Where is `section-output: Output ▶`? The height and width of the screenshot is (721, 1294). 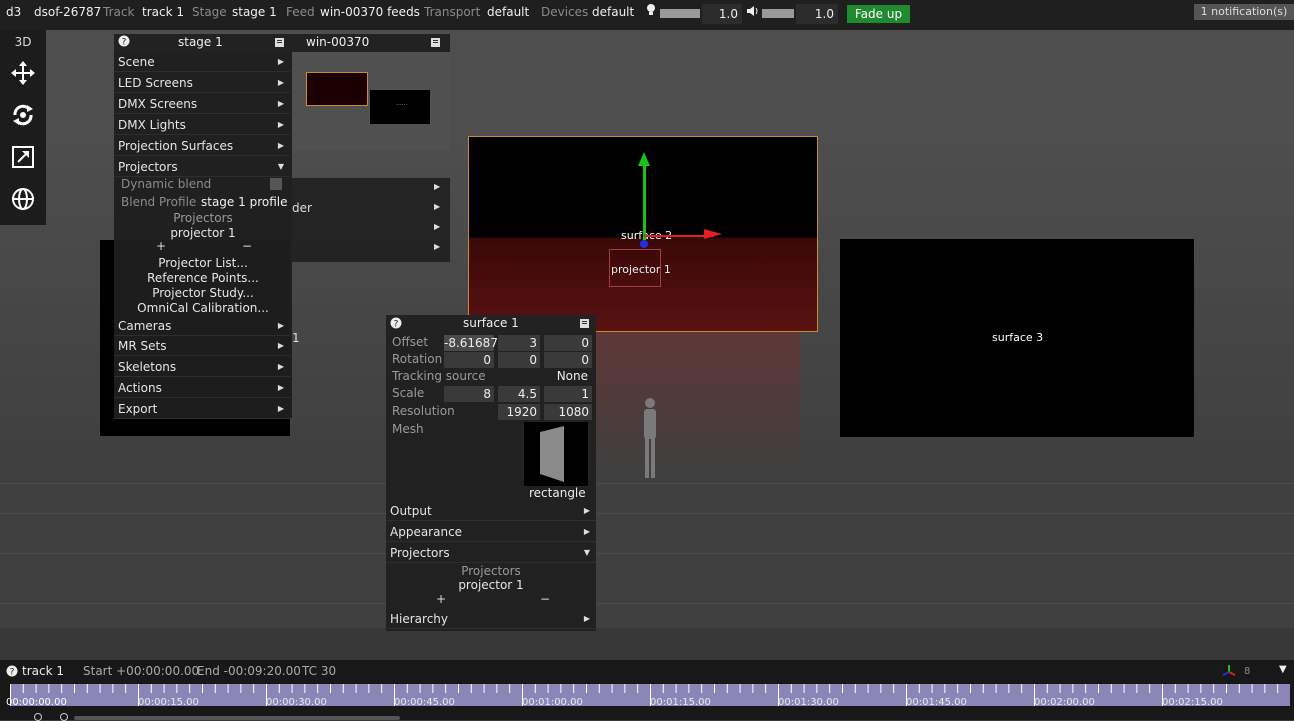
section-output: Output ▶ is located at coordinates (491, 511).